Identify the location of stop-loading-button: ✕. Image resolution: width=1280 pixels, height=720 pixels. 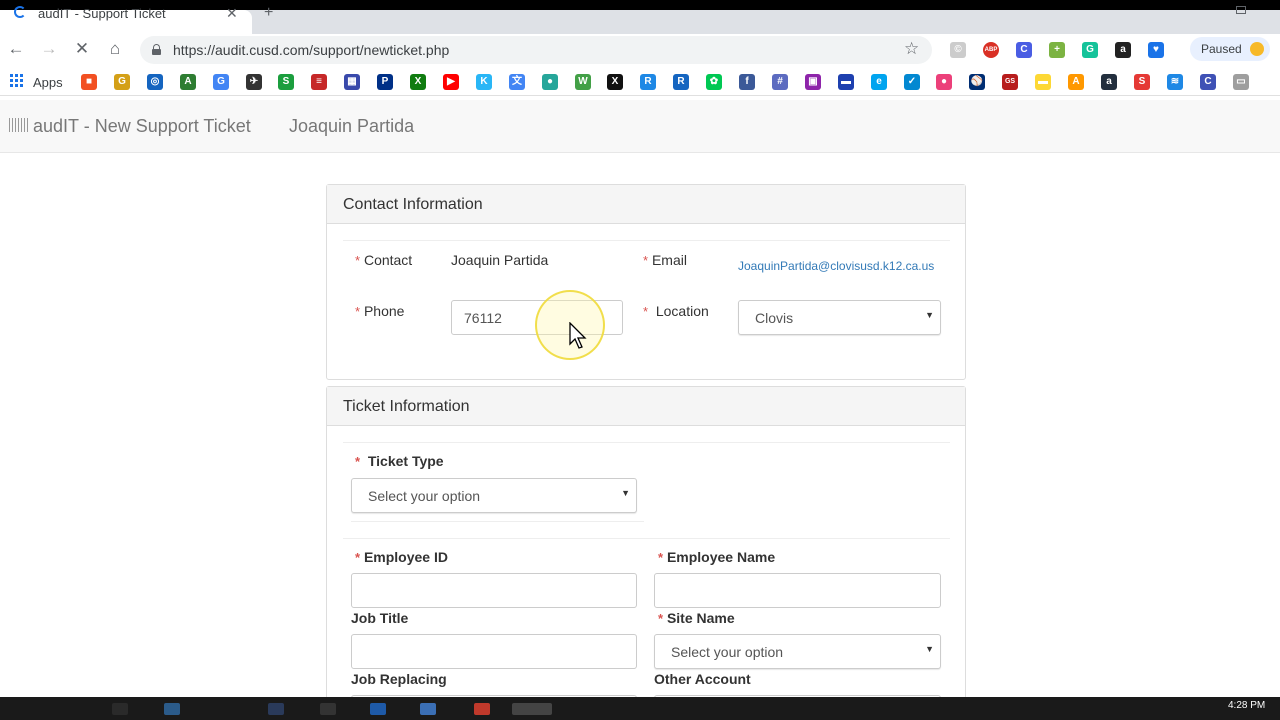
(82, 49).